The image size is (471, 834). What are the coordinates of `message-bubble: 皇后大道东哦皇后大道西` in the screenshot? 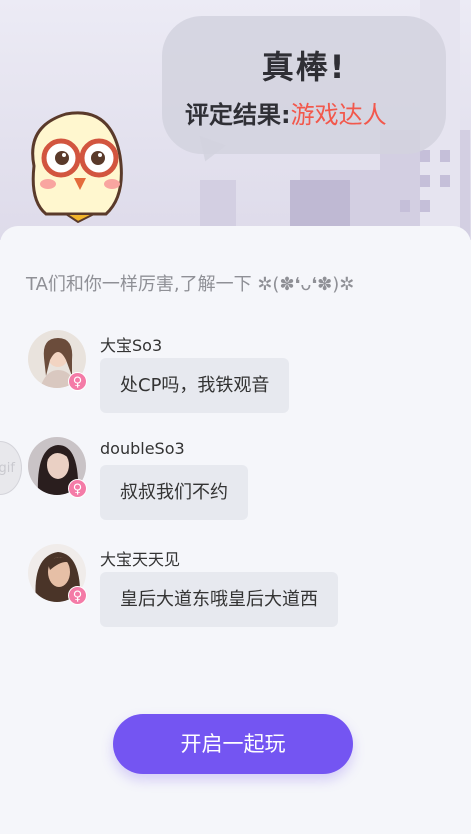 It's located at (219, 599).